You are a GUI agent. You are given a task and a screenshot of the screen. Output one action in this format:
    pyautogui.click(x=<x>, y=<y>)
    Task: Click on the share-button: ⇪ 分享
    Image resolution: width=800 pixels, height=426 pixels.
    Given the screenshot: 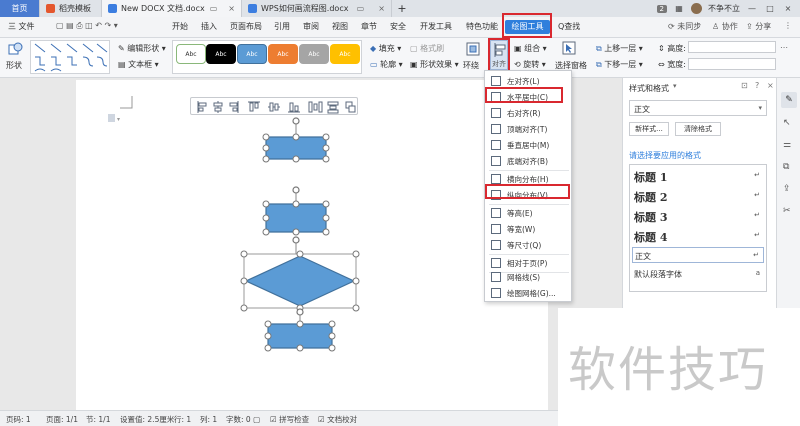 What is the action you would take?
    pyautogui.click(x=758, y=26)
    